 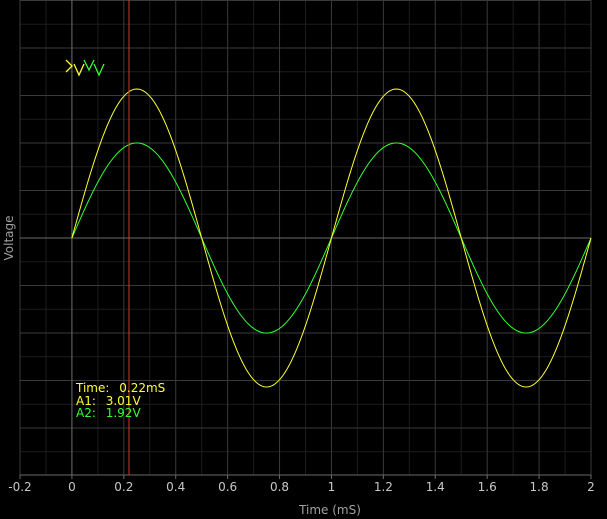 I want to click on y-axis-label: Voltage, so click(x=9, y=237).